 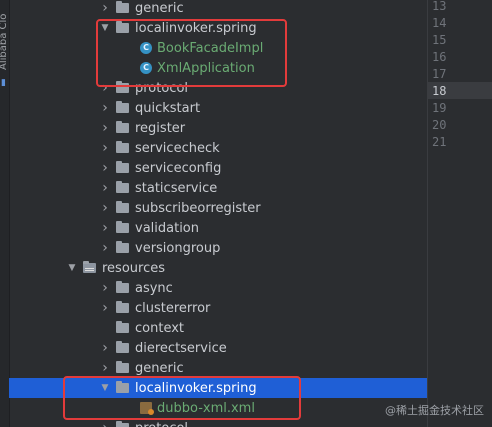 What do you see at coordinates (439, 125) in the screenshot?
I see `line-number: 20` at bounding box center [439, 125].